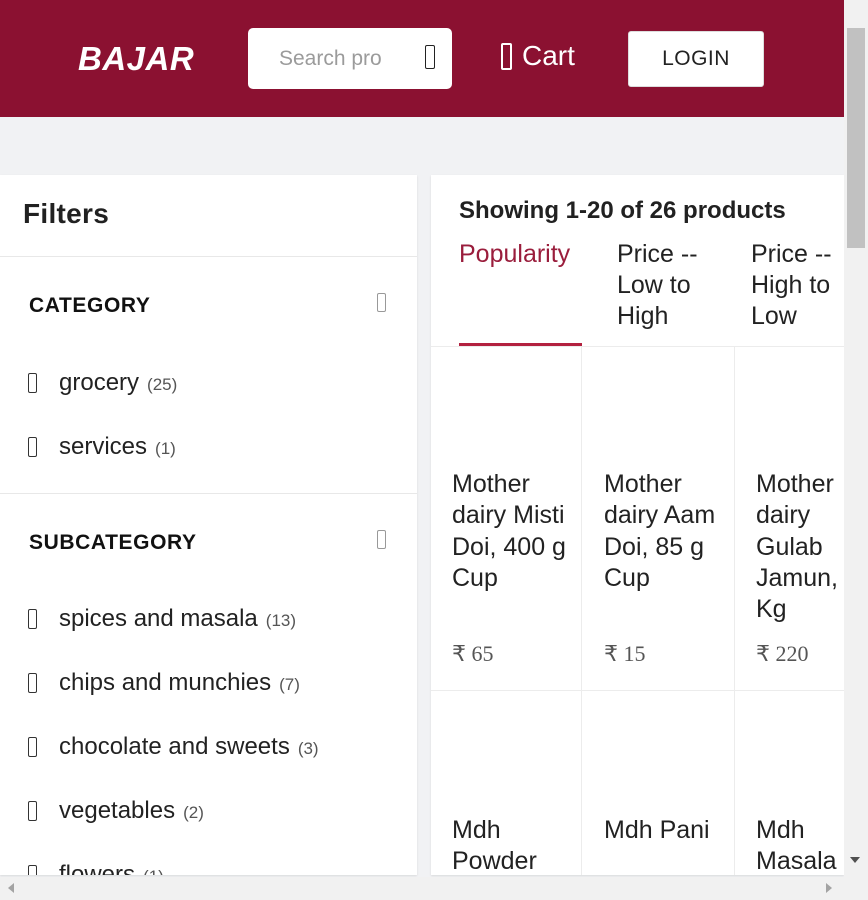 Image resolution: width=868 pixels, height=900 pixels. Describe the element at coordinates (158, 618) in the screenshot. I see `option-label: spices and masala` at that location.